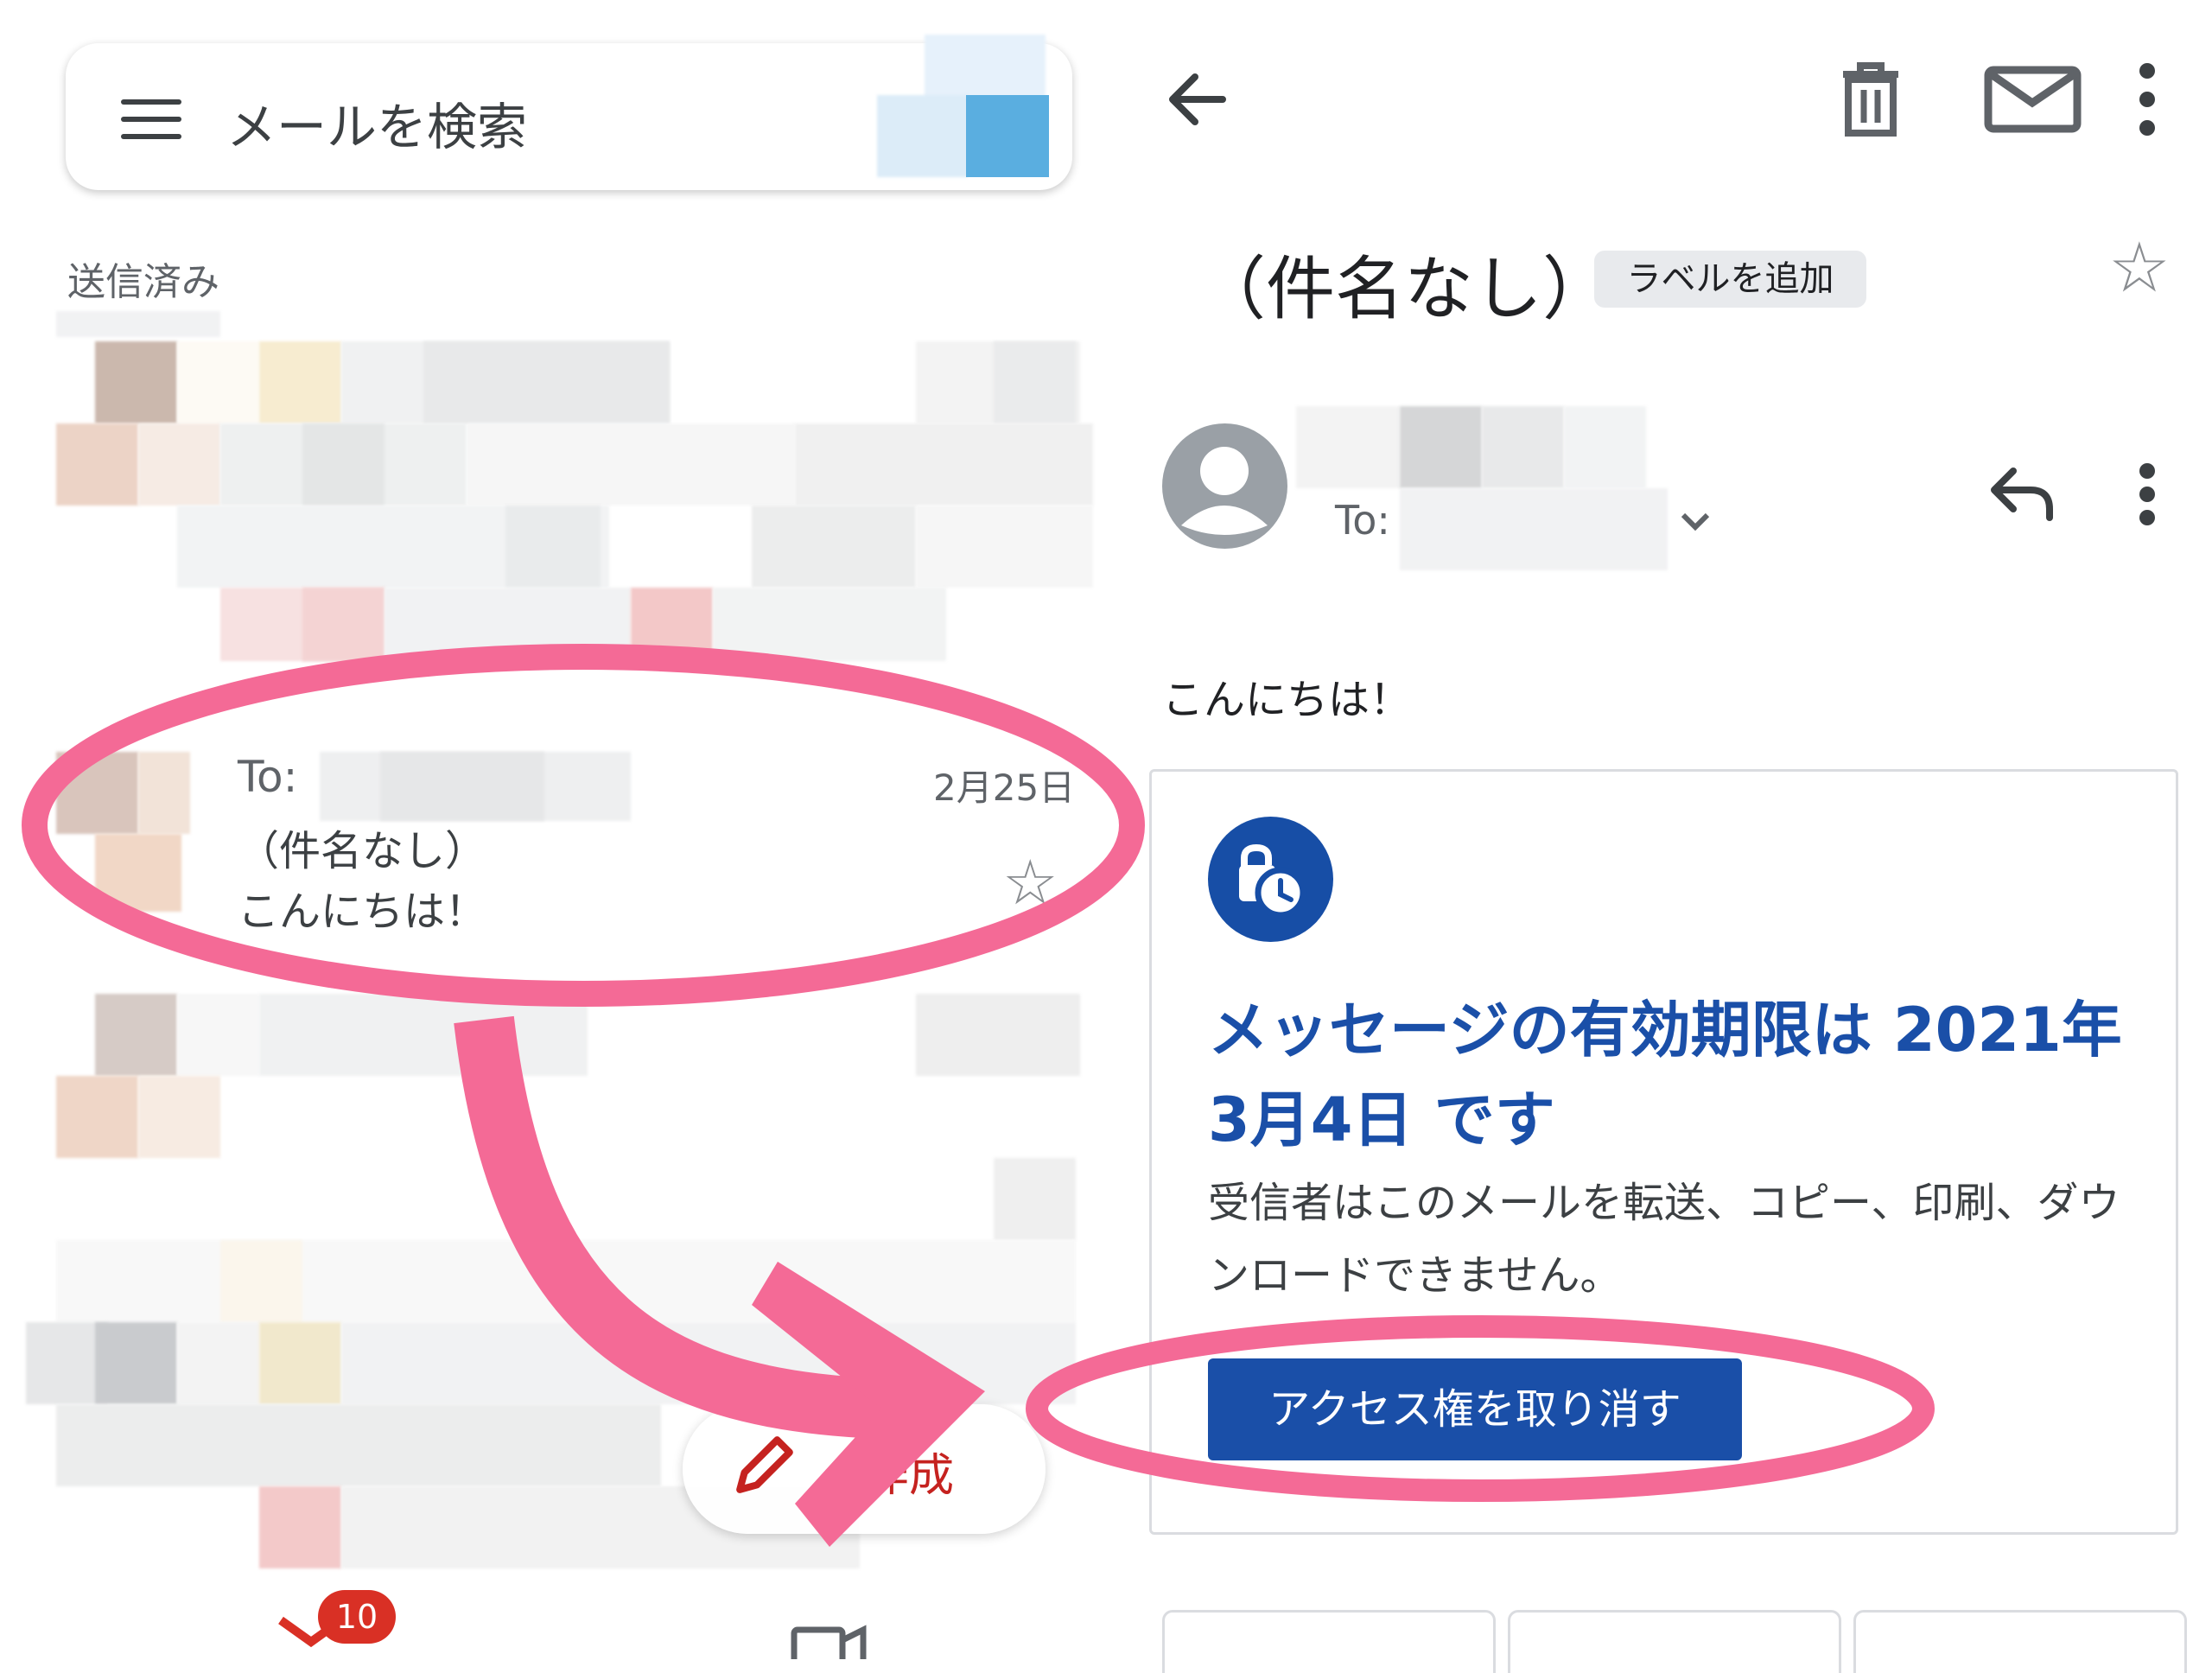  I want to click on back-arrow-icon, so click(1196, 99).